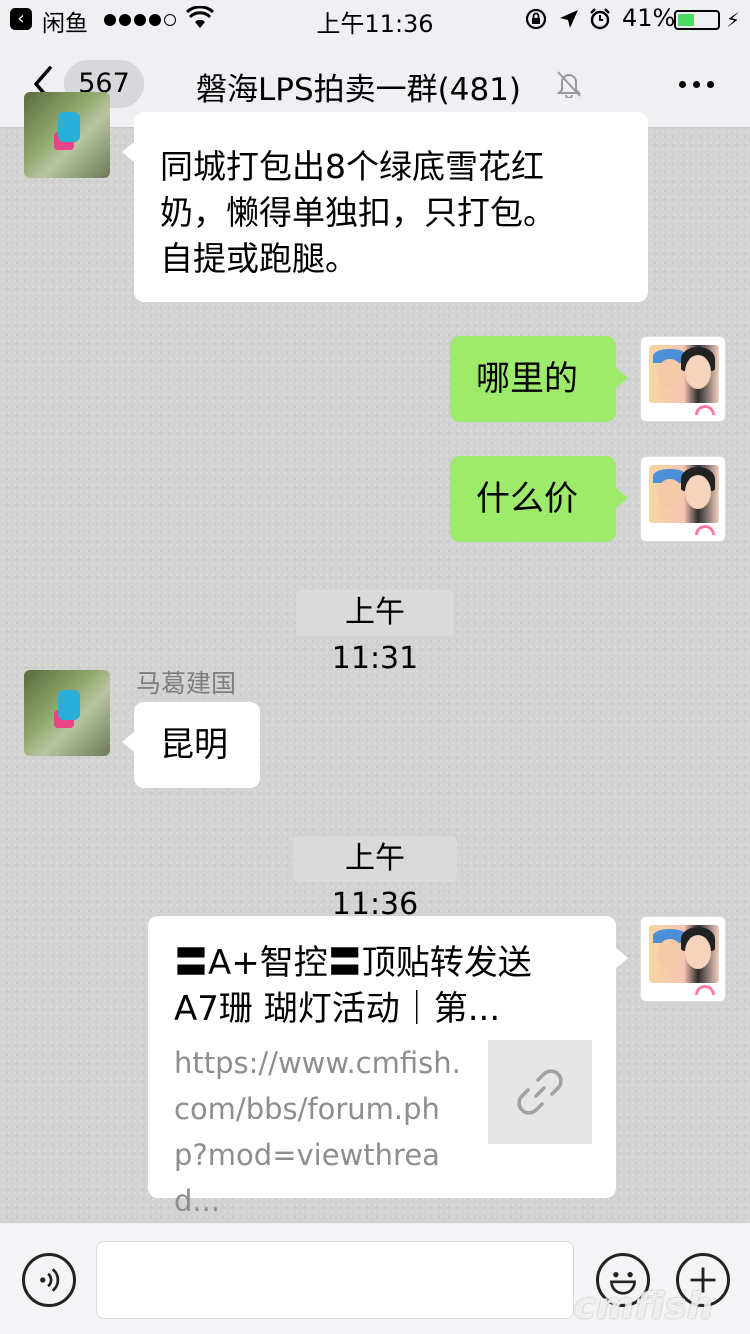 The width and height of the screenshot is (750, 1334). I want to click on timestamp: 上午11:31, so click(375, 633).